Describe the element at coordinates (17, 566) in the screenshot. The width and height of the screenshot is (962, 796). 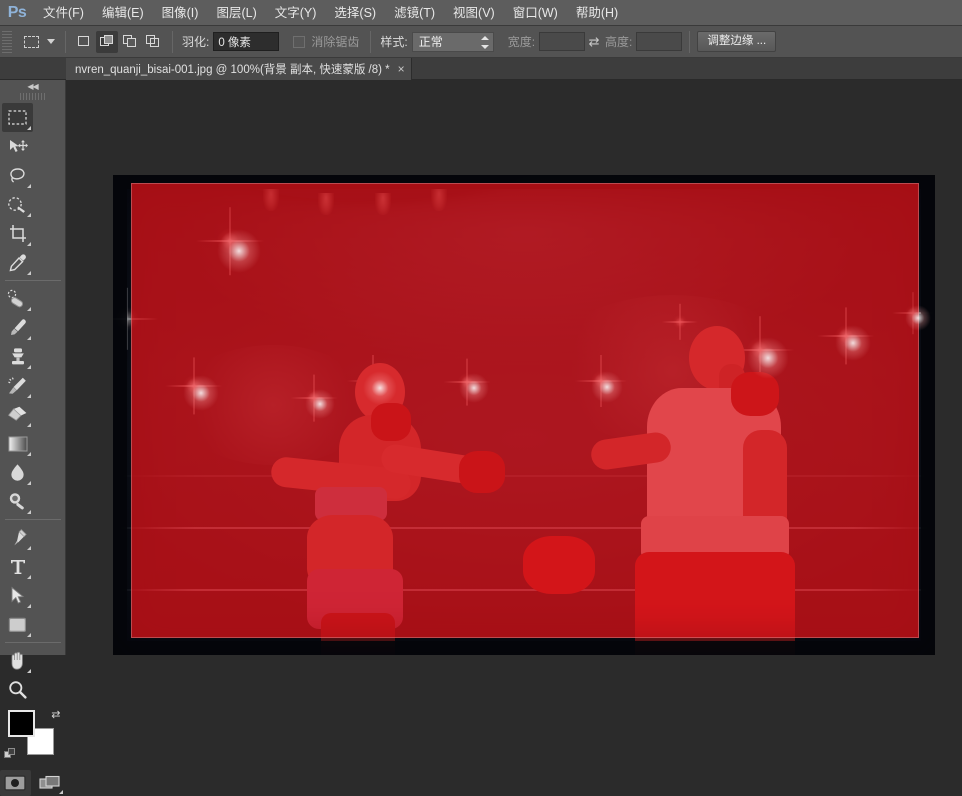
I see `horizontal-type-tool` at that location.